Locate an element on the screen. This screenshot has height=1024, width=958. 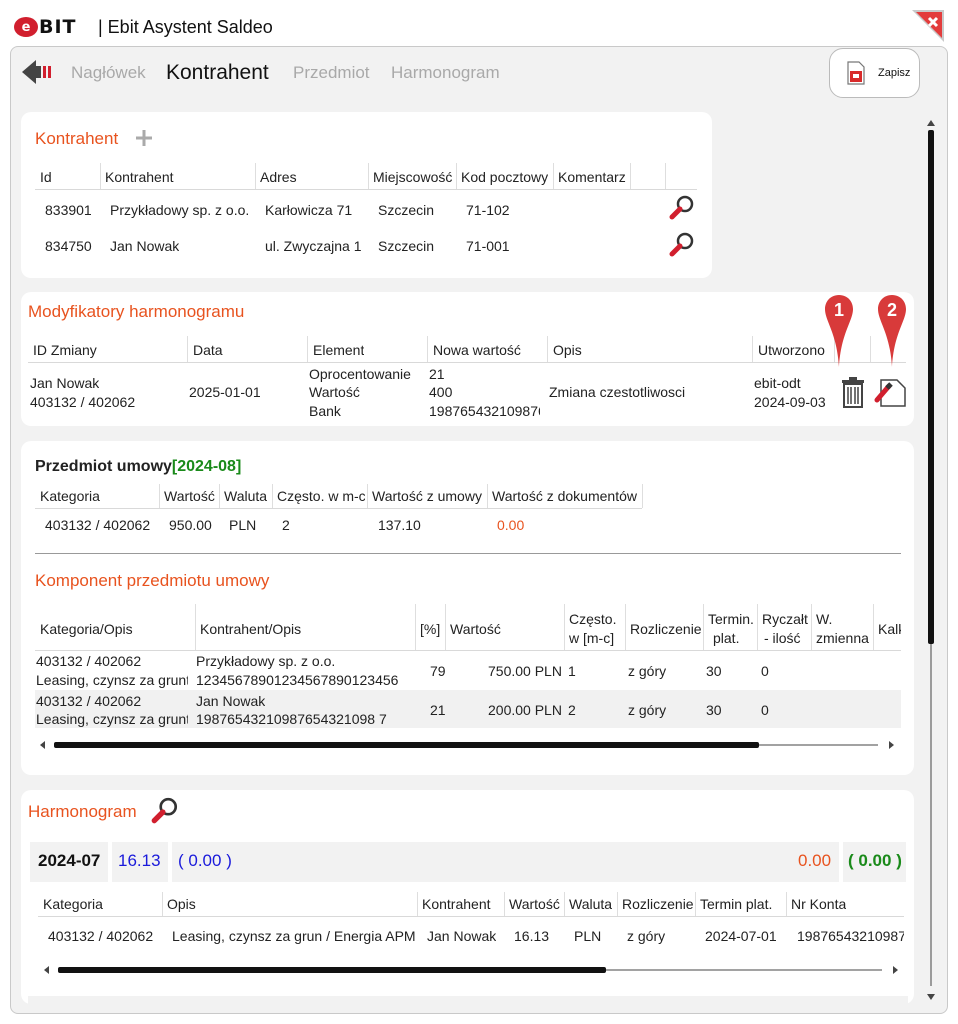
col-header-kategoria-opis: Kategoria/Opis is located at coordinates (86, 629).